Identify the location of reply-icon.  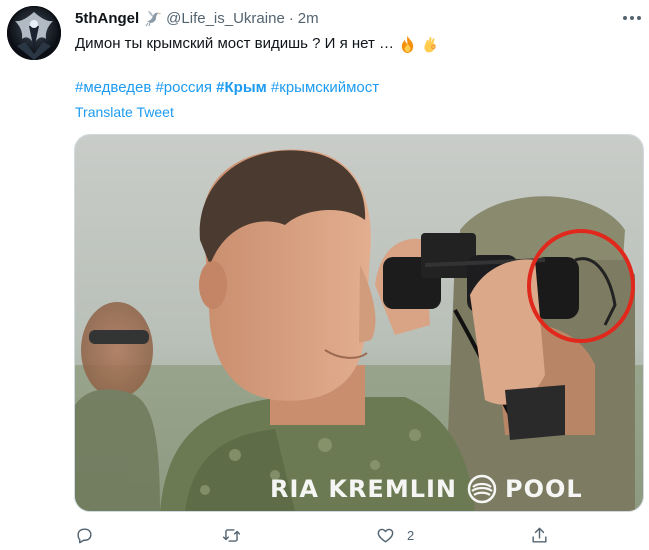
(84, 535).